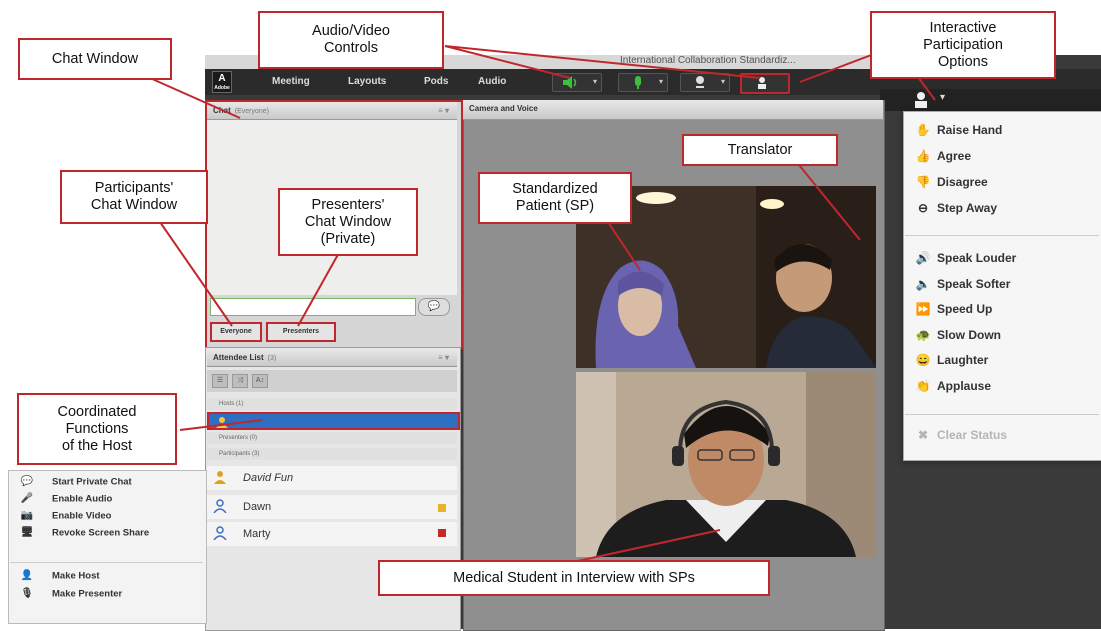 The height and width of the screenshot is (631, 1101). What do you see at coordinates (351, 40) in the screenshot?
I see `callout-av-controls: Audio/Video Controls` at bounding box center [351, 40].